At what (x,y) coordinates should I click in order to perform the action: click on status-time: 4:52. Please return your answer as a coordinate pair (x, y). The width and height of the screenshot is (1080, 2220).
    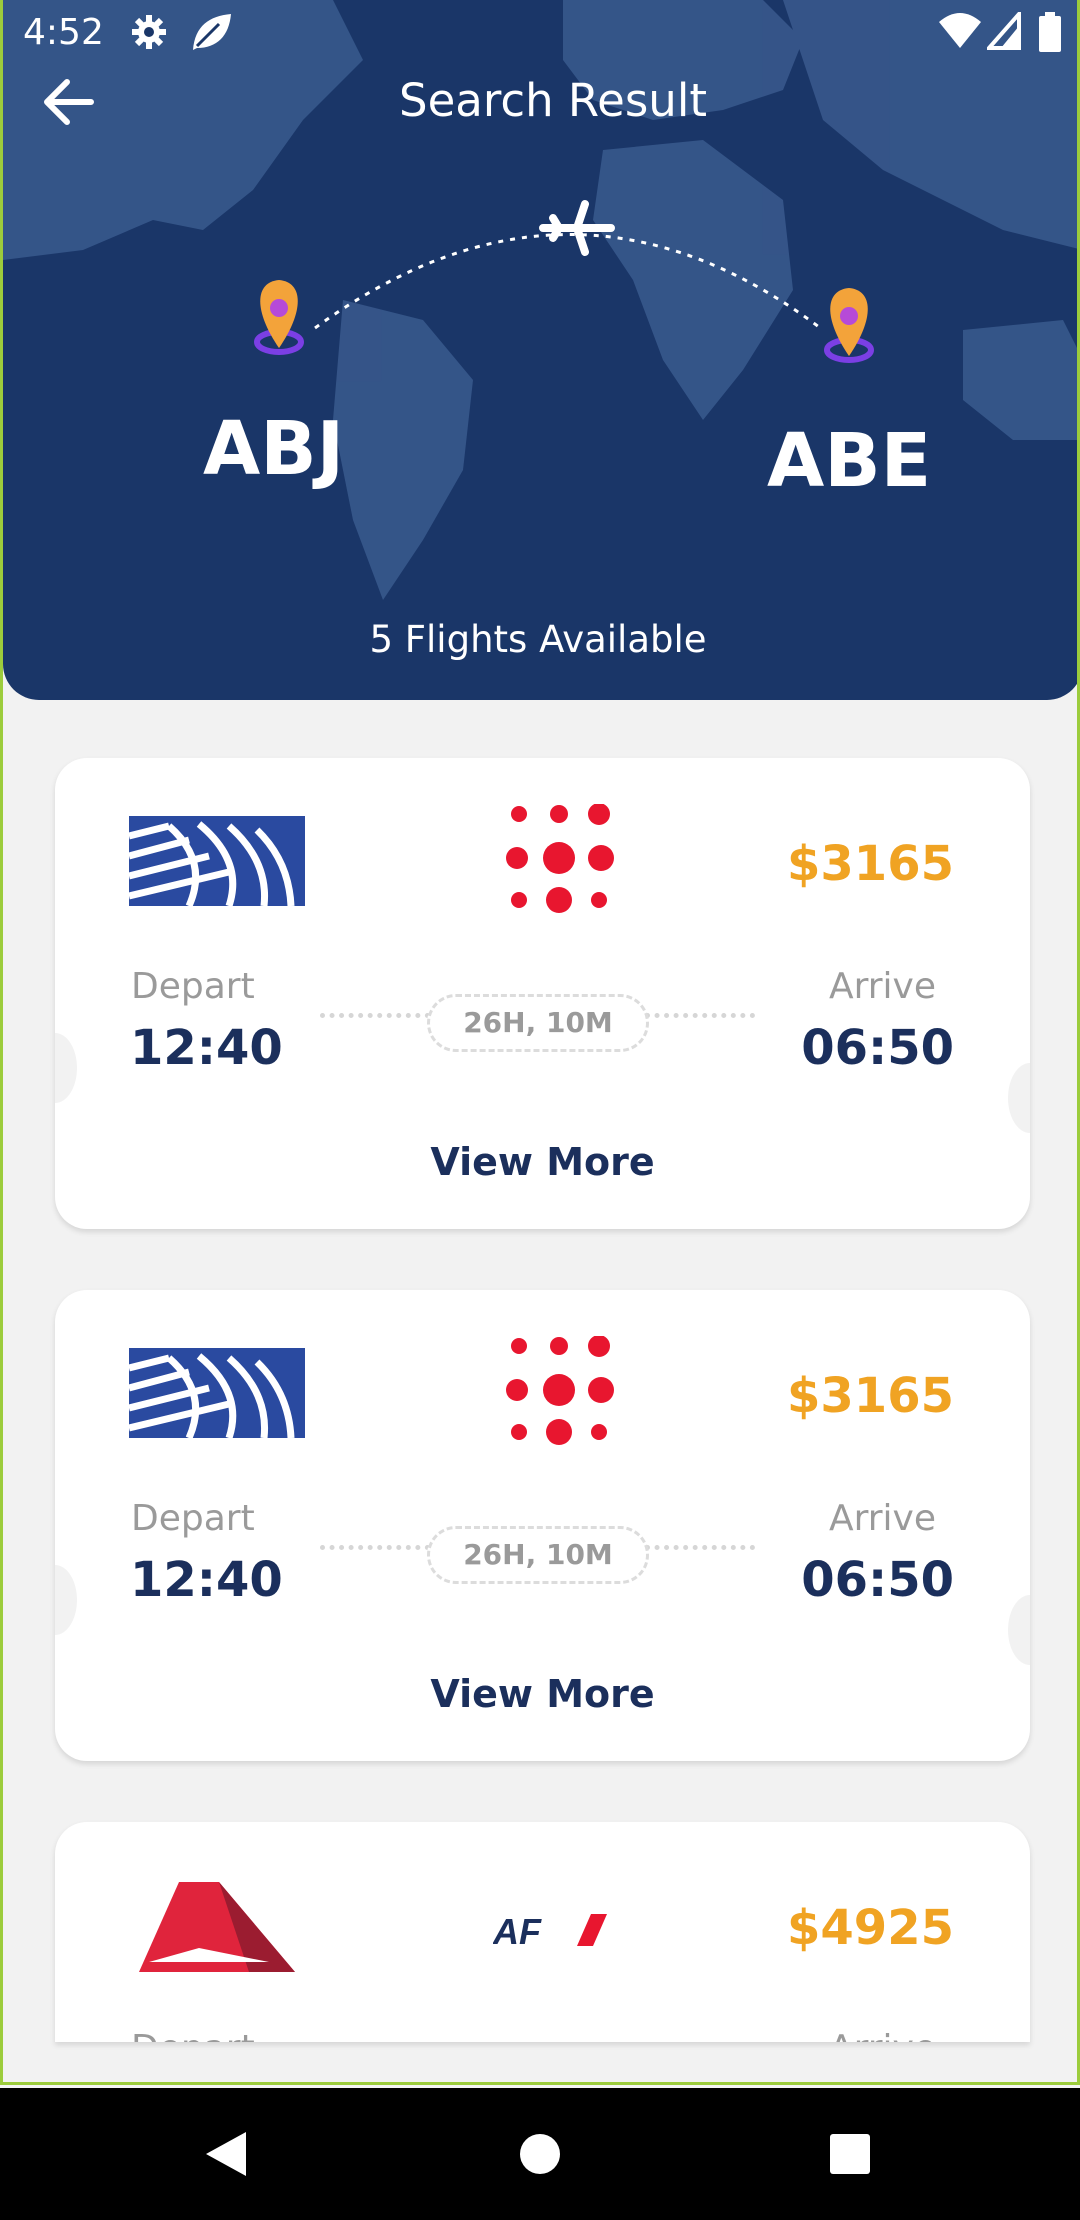
    Looking at the image, I should click on (63, 32).